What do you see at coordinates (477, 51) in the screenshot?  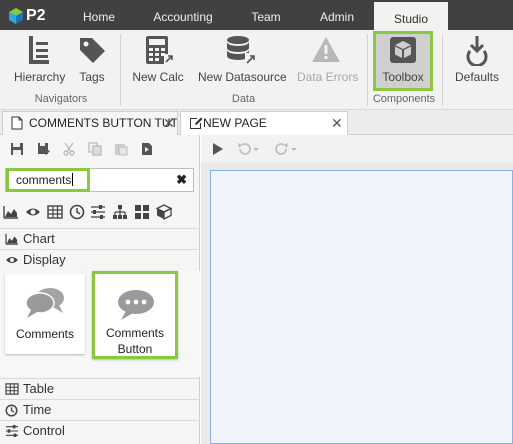 I see `defaults-icon` at bounding box center [477, 51].